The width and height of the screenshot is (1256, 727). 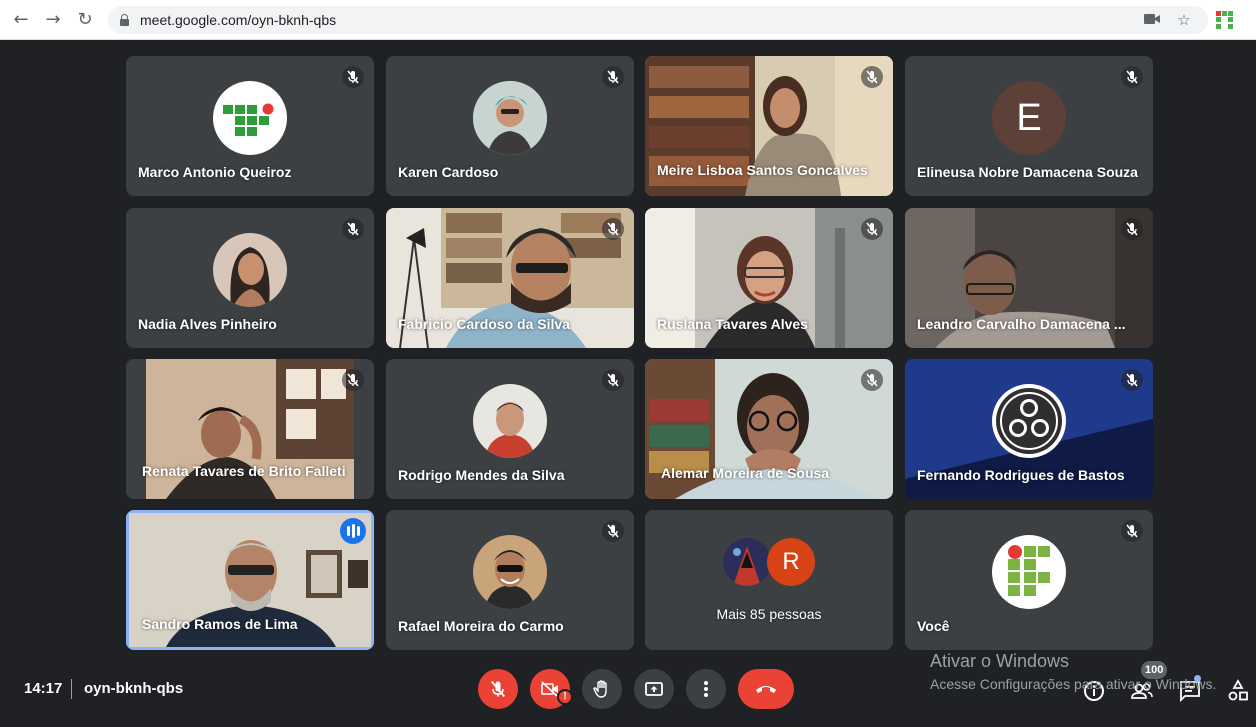 I want to click on star-icon: ☆, so click(x=1184, y=20).